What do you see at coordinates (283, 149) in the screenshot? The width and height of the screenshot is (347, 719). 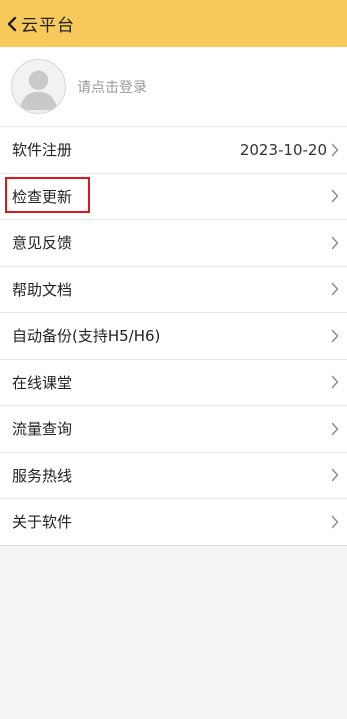 I see `registration-date: 2023-10-20` at bounding box center [283, 149].